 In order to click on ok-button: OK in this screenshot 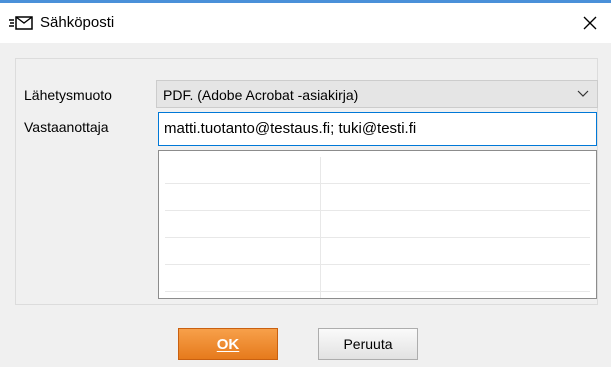, I will do `click(228, 344)`.